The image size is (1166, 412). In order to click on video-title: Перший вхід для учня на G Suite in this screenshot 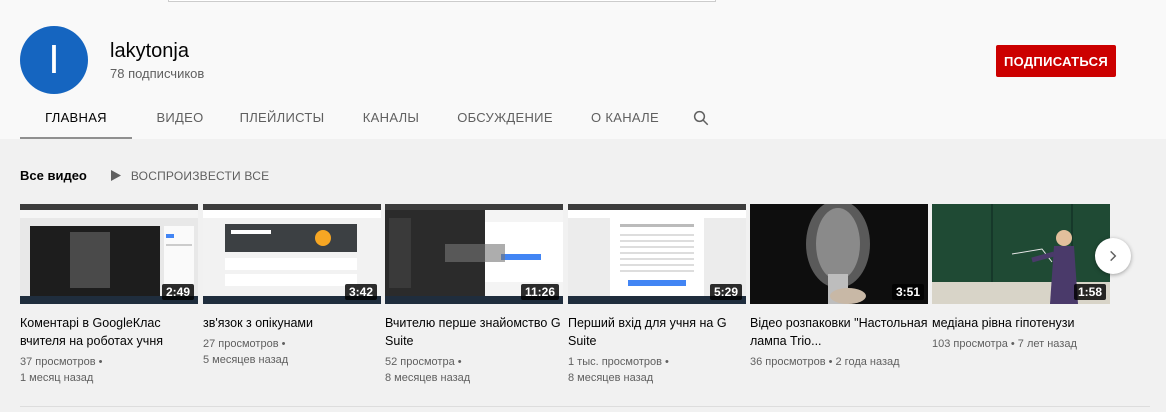, I will do `click(657, 332)`.